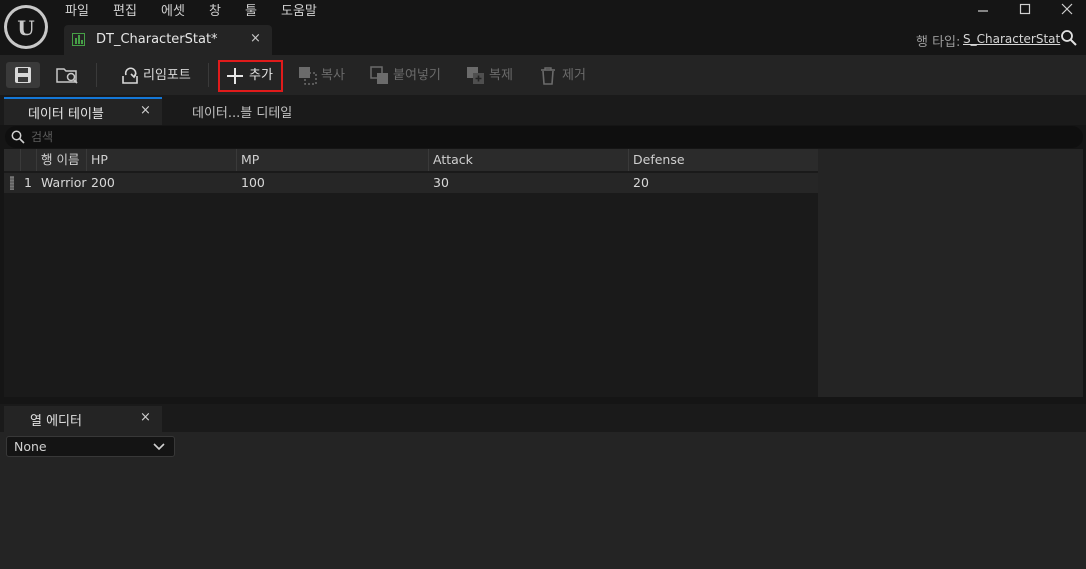  Describe the element at coordinates (255, 38) in the screenshot. I see `document-tab-close-button: ×` at that location.